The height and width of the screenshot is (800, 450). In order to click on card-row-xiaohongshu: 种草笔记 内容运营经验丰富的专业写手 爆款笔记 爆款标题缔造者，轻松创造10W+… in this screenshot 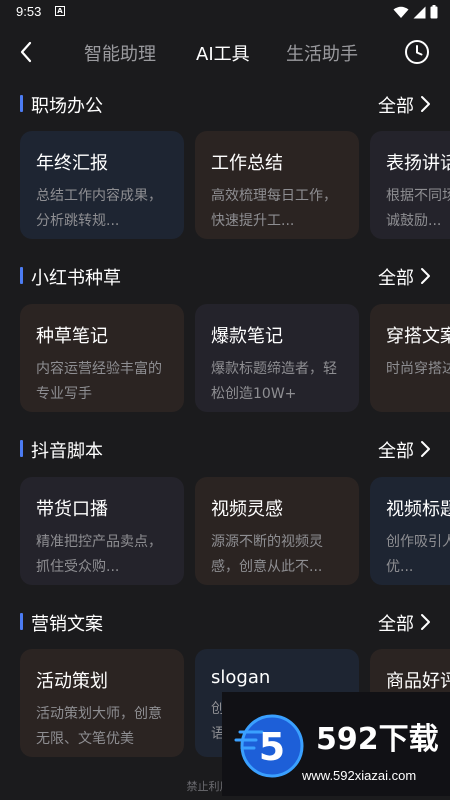, I will do `click(225, 358)`.